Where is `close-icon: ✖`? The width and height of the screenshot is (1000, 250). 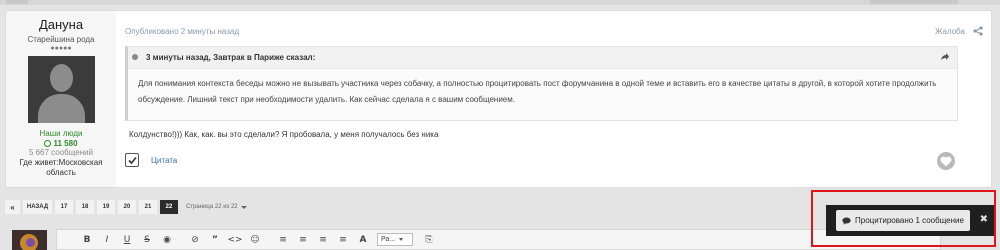 close-icon: ✖ is located at coordinates (984, 219).